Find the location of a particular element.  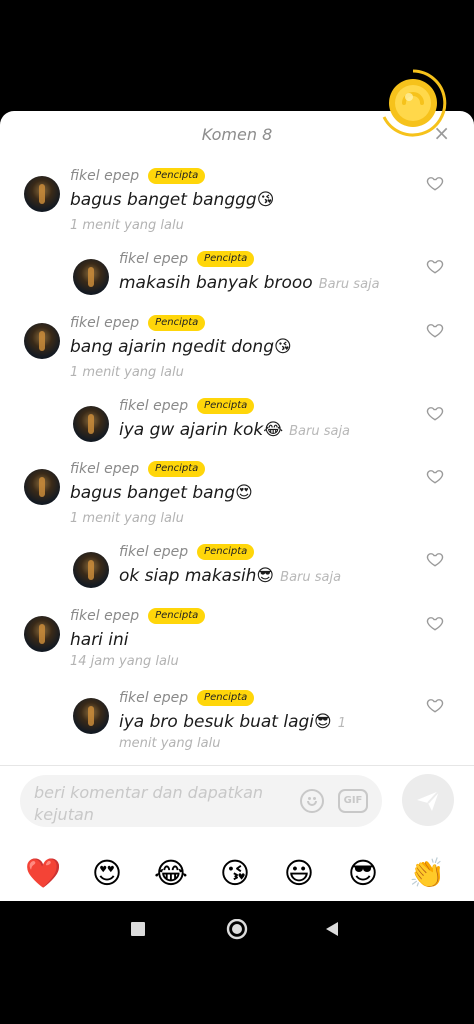

comment-text: hari ini is located at coordinates (99, 640).